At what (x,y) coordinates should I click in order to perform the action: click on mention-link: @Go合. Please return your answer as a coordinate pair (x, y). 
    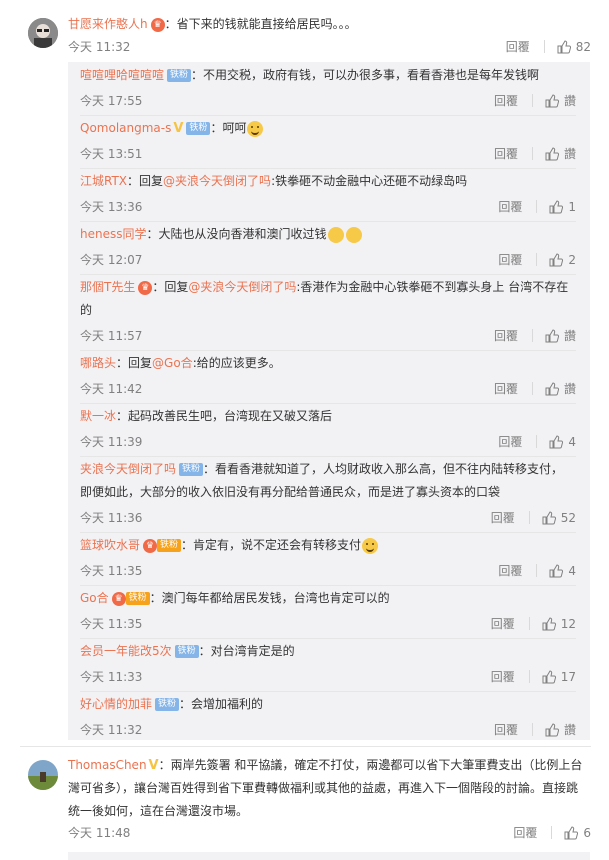
    Looking at the image, I should click on (172, 363).